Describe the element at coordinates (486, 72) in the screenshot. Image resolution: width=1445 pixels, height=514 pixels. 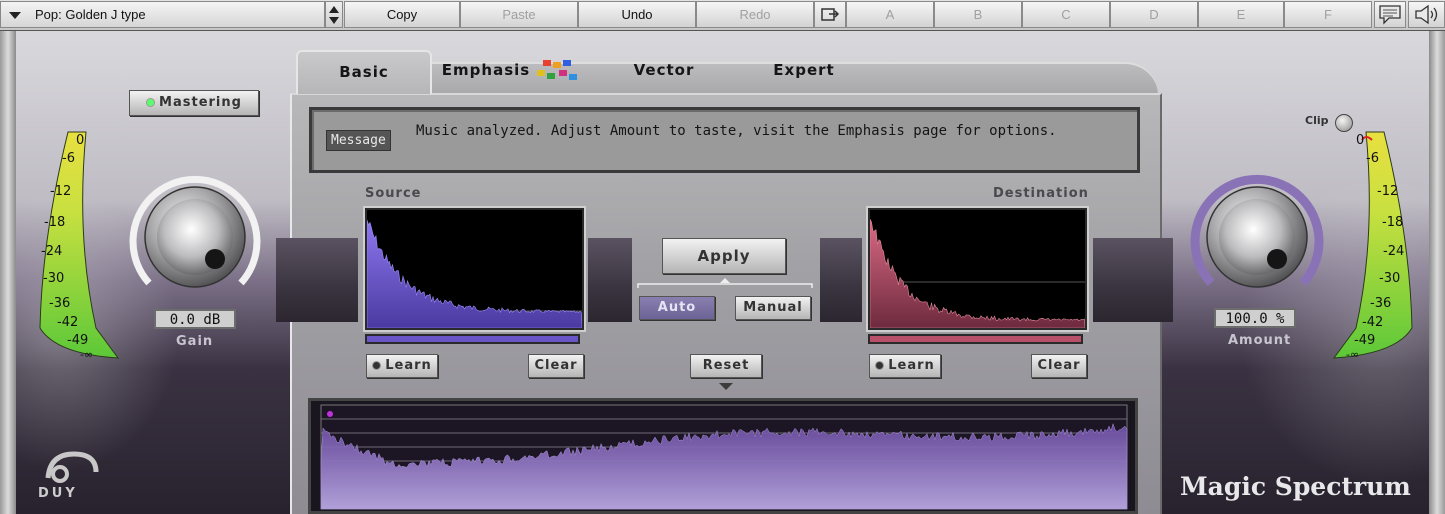
I see `tab-emphasis: Emphasis` at that location.